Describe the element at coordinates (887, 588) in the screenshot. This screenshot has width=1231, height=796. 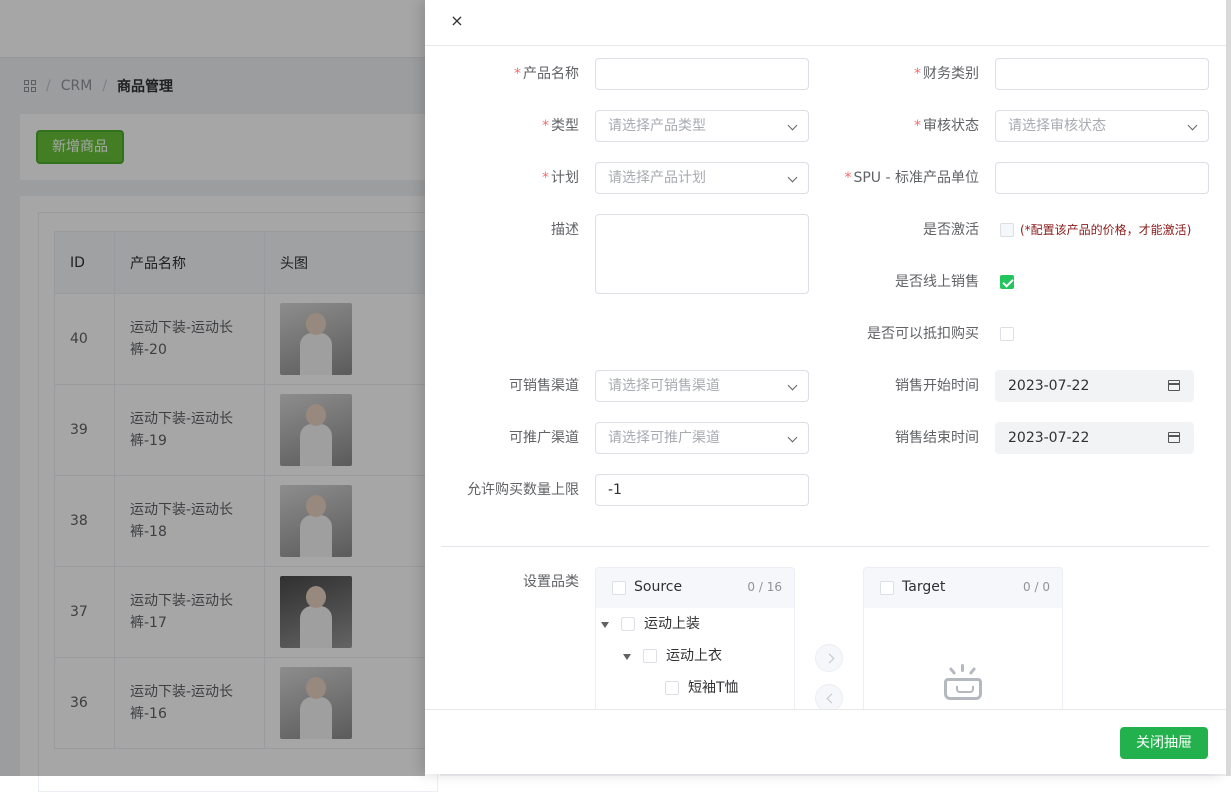
I see `target-select-all-checkbox` at that location.